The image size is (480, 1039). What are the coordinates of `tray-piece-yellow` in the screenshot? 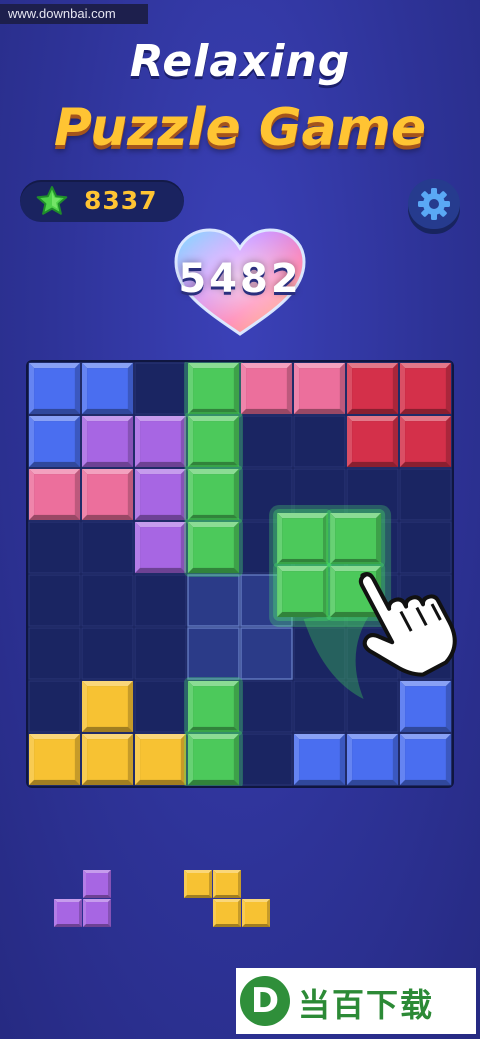 It's located at (227, 898).